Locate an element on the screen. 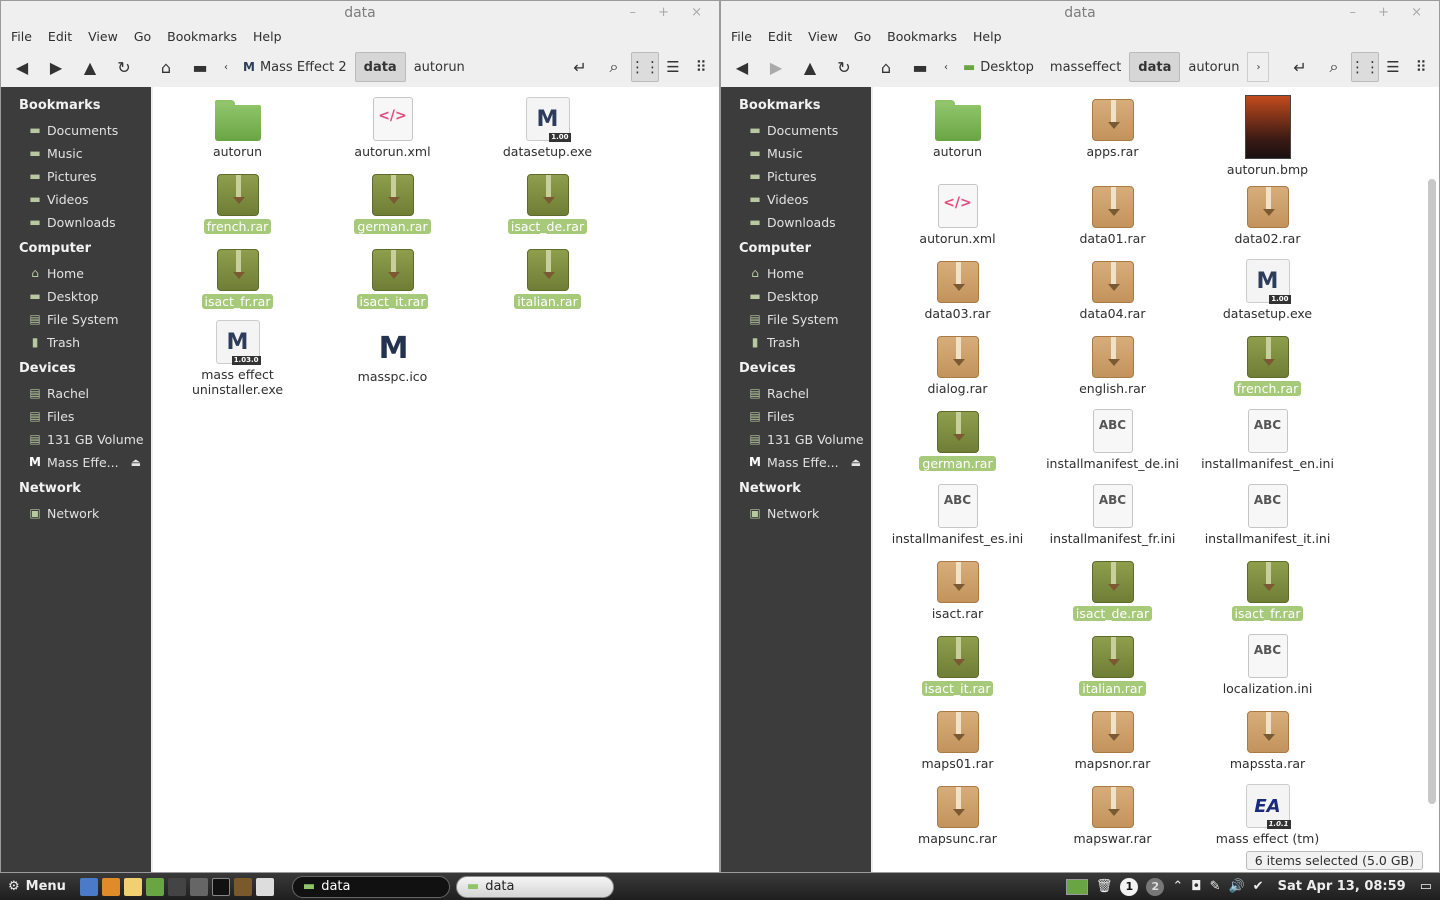 The width and height of the screenshot is (1440, 900). file-item: ABC installmanifest_es.ini is located at coordinates (957, 519).